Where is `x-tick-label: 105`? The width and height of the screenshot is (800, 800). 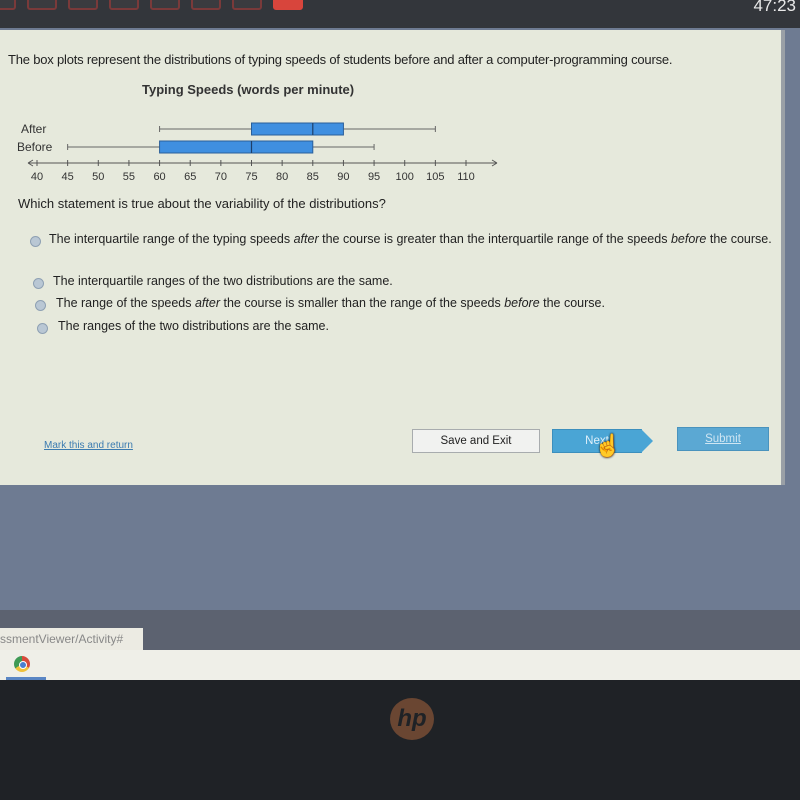 x-tick-label: 105 is located at coordinates (435, 177).